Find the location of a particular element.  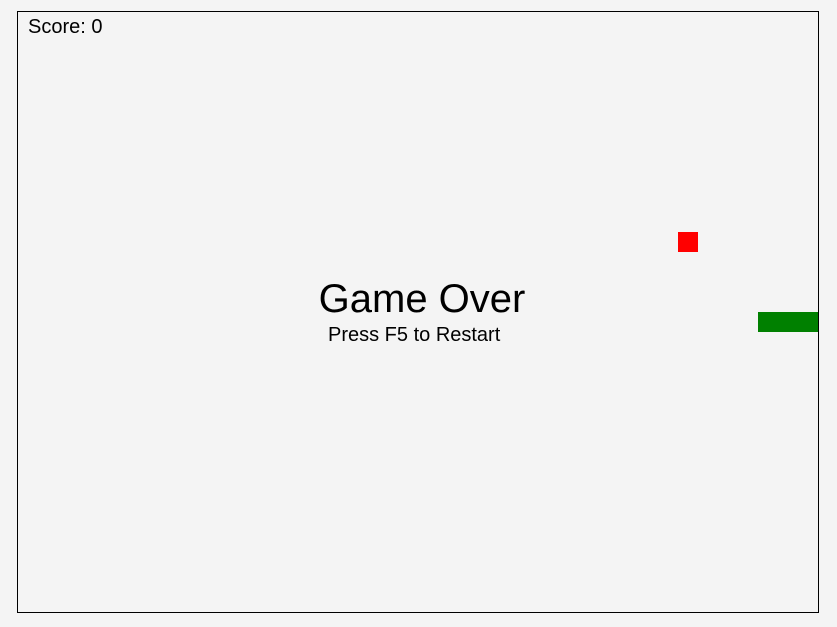

food-pellet is located at coordinates (688, 242).